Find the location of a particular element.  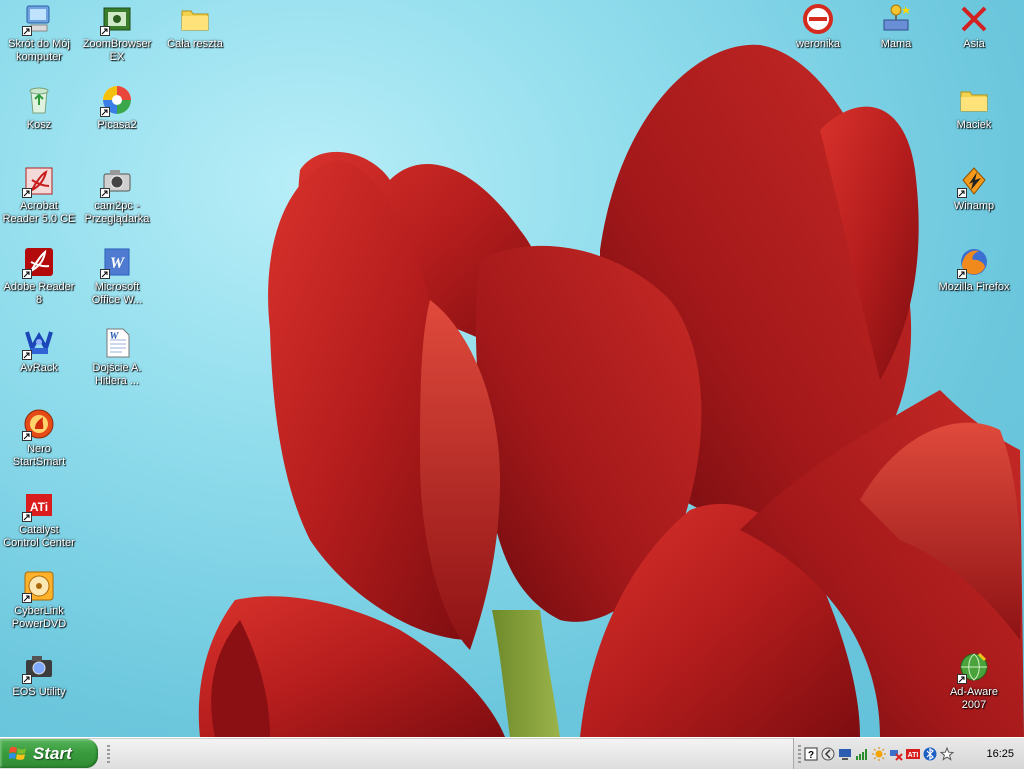

svg-text: ATi is located at coordinates (39, 507).